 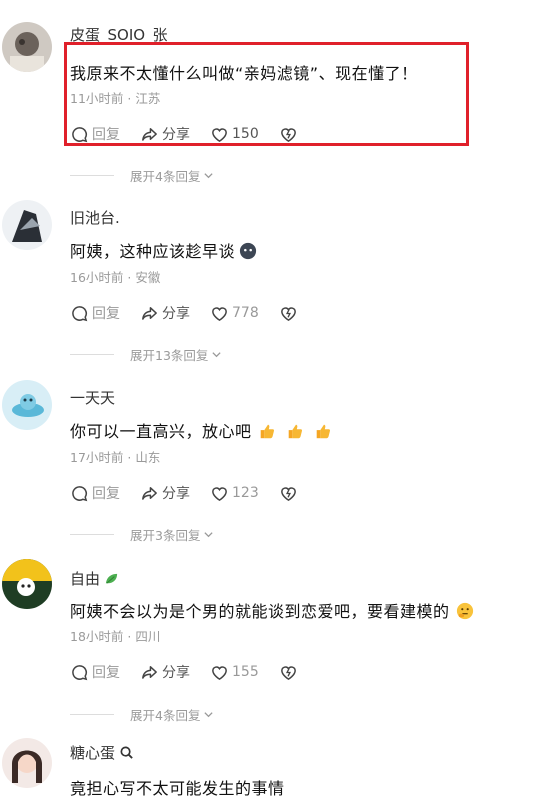 I want to click on comment-meta: 16小时前 · 安徽, so click(x=115, y=277).